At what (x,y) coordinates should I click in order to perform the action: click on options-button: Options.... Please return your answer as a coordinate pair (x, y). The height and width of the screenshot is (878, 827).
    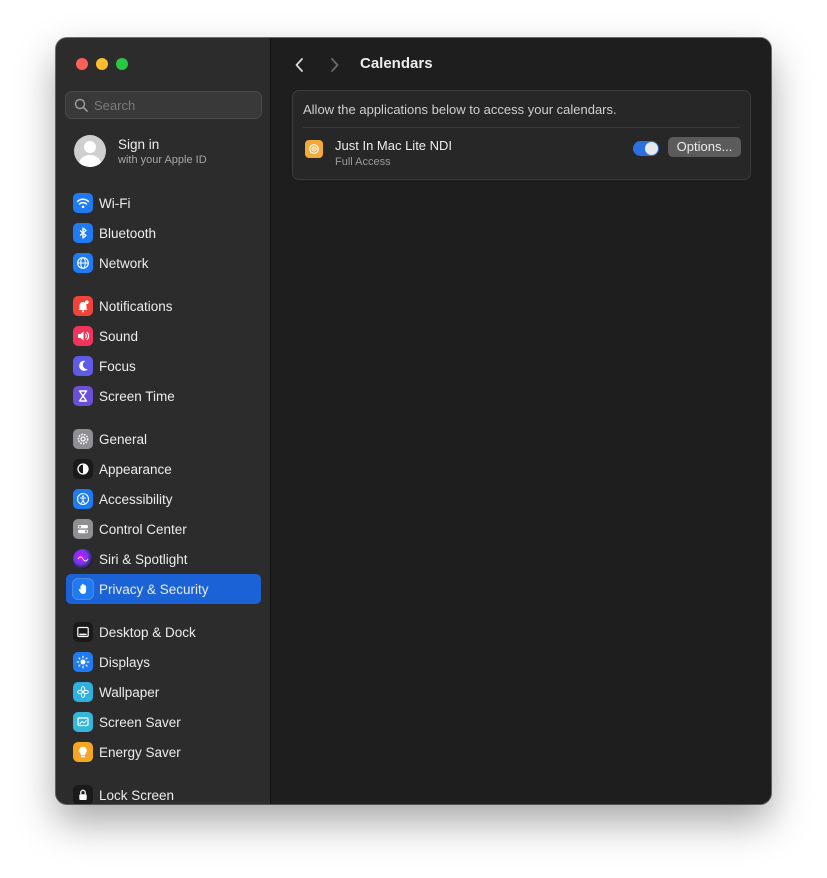
    Looking at the image, I should click on (704, 147).